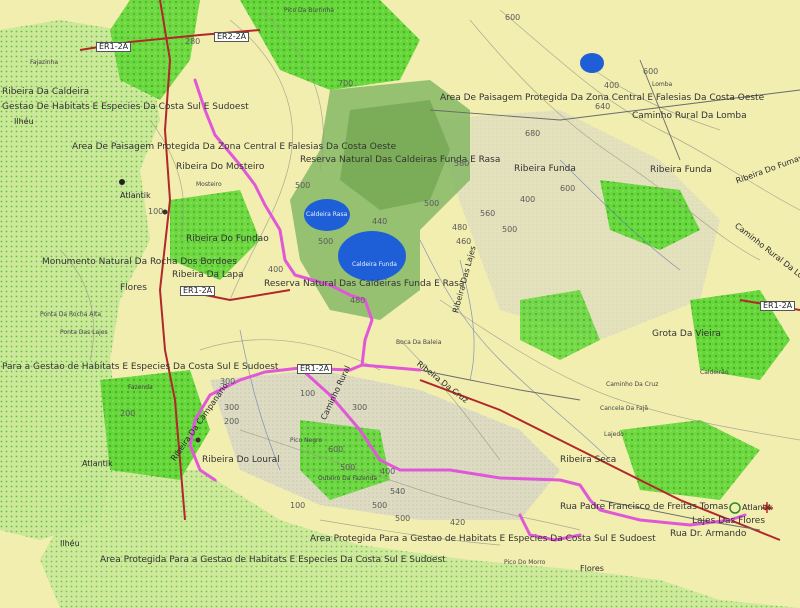  What do you see at coordinates (139, 262) in the screenshot?
I see `place-label: Monumento Natural Da Rocha Dos Bordoes` at bounding box center [139, 262].